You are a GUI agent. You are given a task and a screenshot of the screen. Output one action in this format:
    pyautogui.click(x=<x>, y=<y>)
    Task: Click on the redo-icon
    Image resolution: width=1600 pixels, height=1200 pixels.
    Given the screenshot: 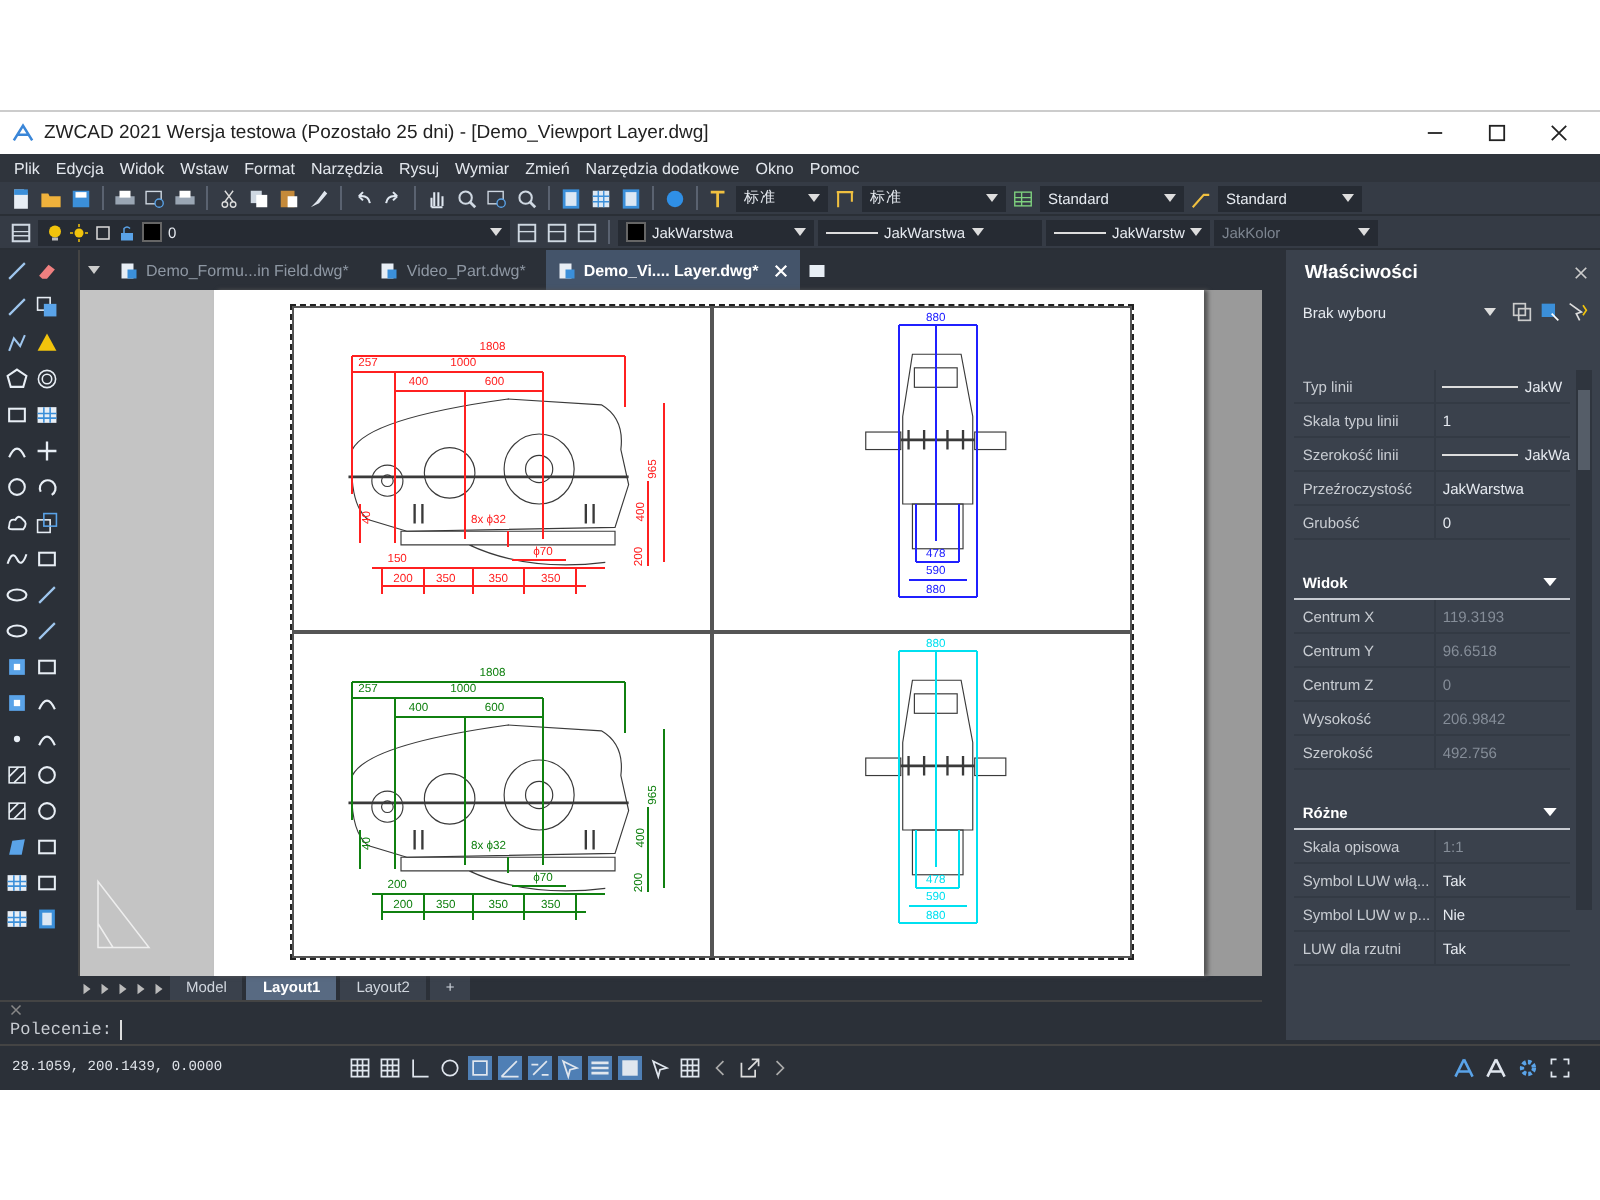 What is the action you would take?
    pyautogui.click(x=393, y=198)
    